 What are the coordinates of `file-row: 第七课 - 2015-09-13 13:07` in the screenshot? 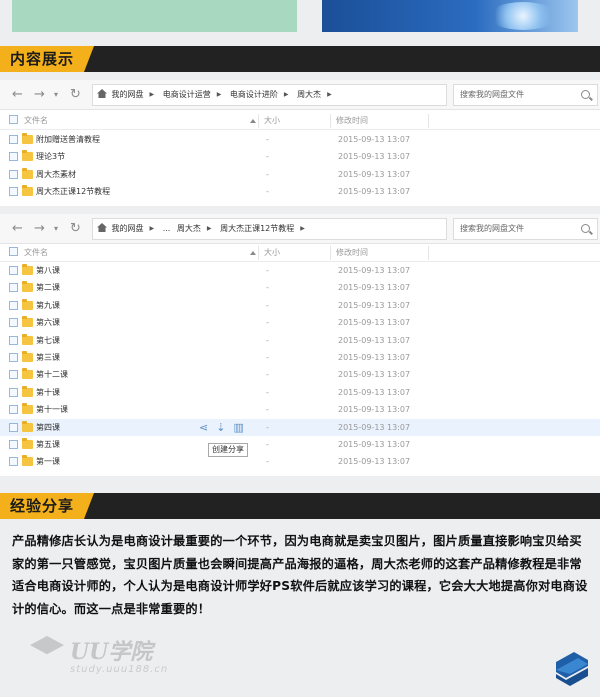 It's located at (300, 340).